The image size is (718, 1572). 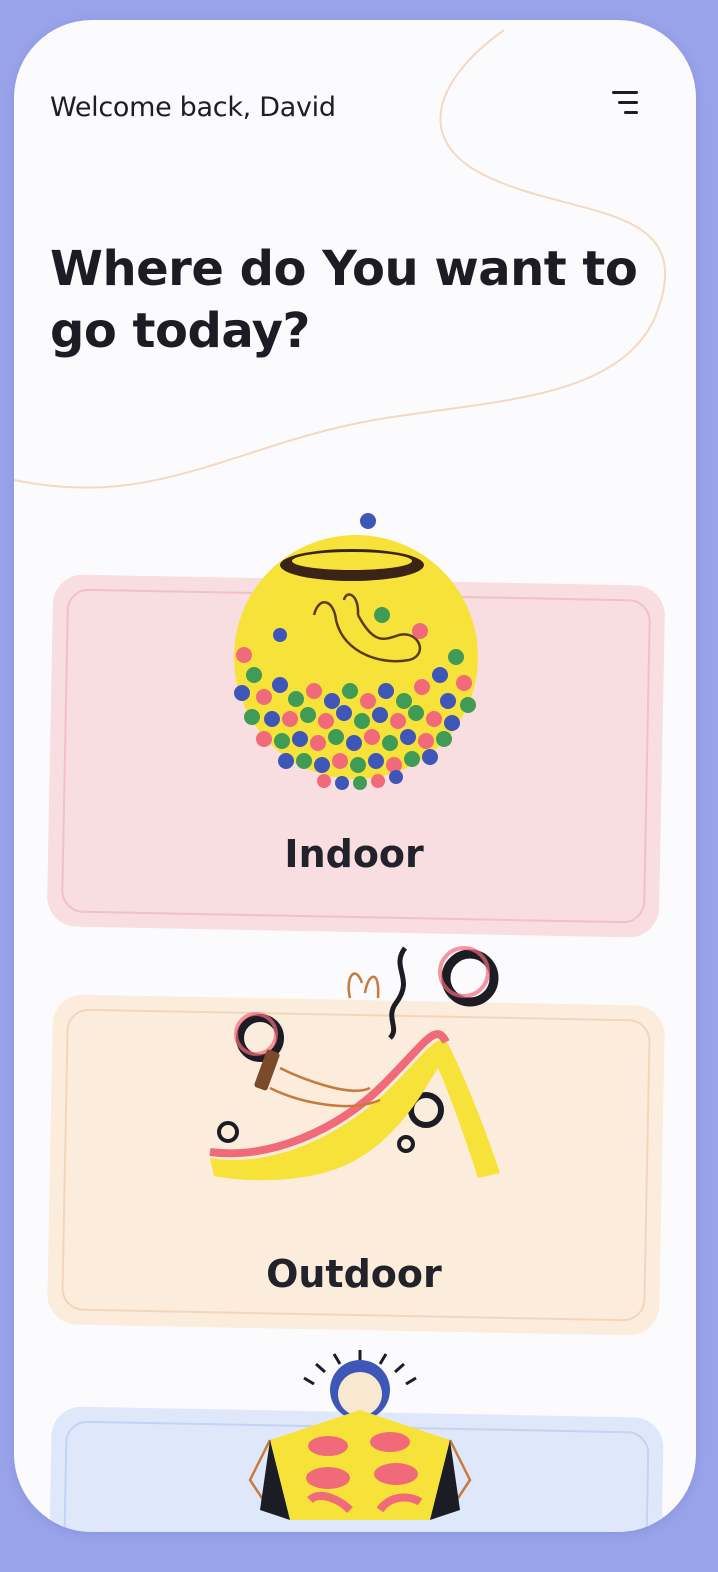 I want to click on category-label-indoor: Indoor, so click(x=354, y=853).